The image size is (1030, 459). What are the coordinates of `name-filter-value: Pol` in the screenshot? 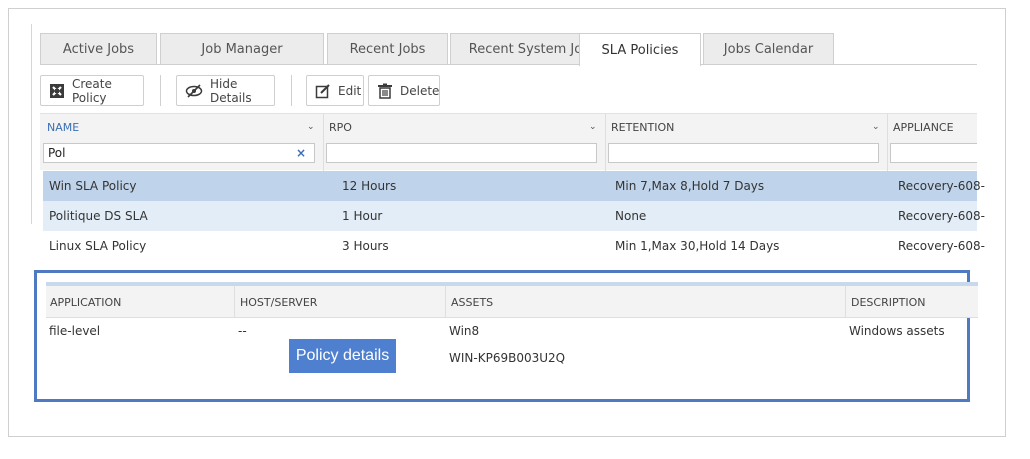 It's located at (57, 153).